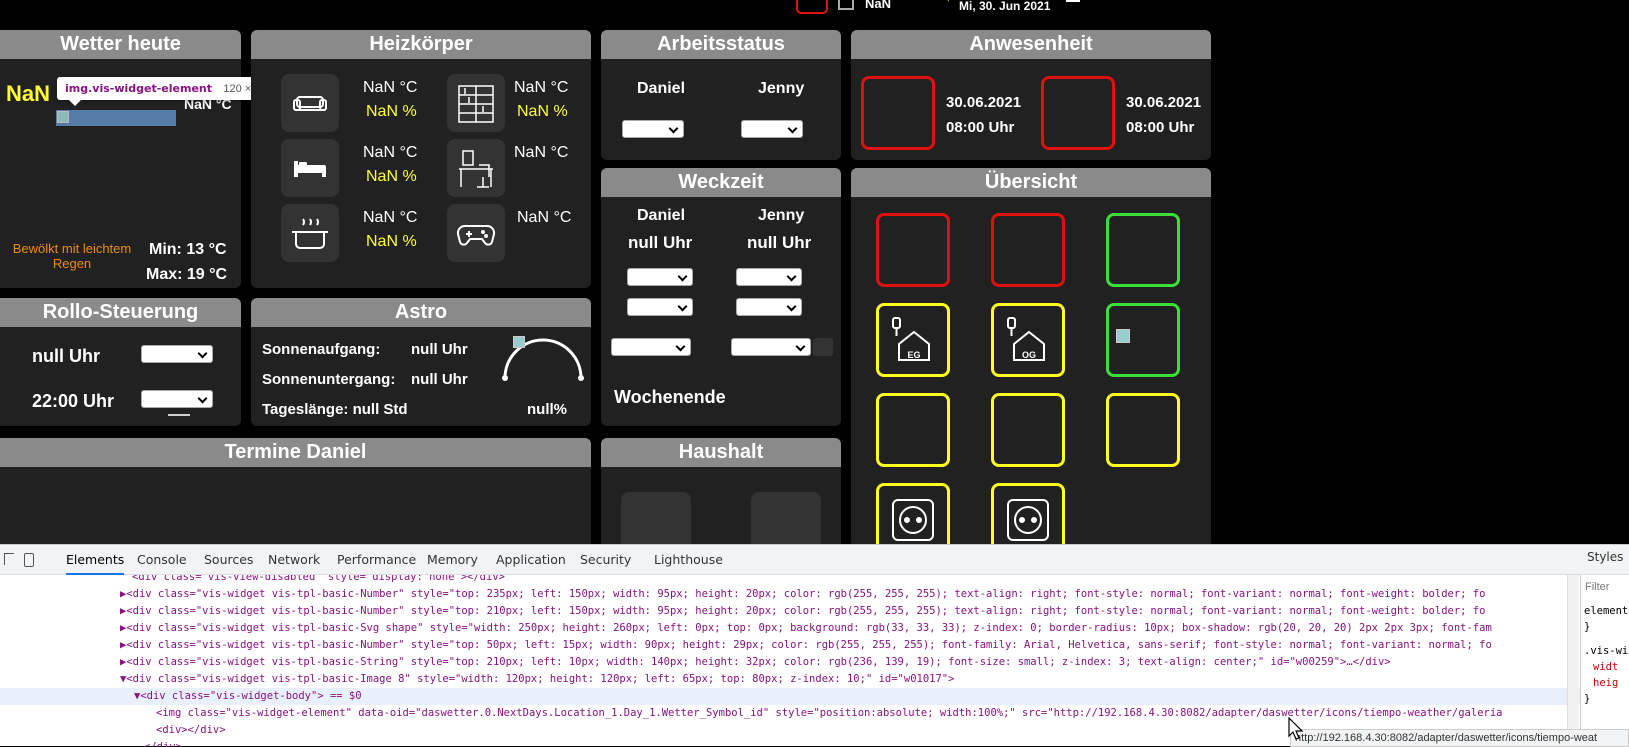 This screenshot has width=1629, height=747. I want to click on eg-label: EG, so click(913, 355).